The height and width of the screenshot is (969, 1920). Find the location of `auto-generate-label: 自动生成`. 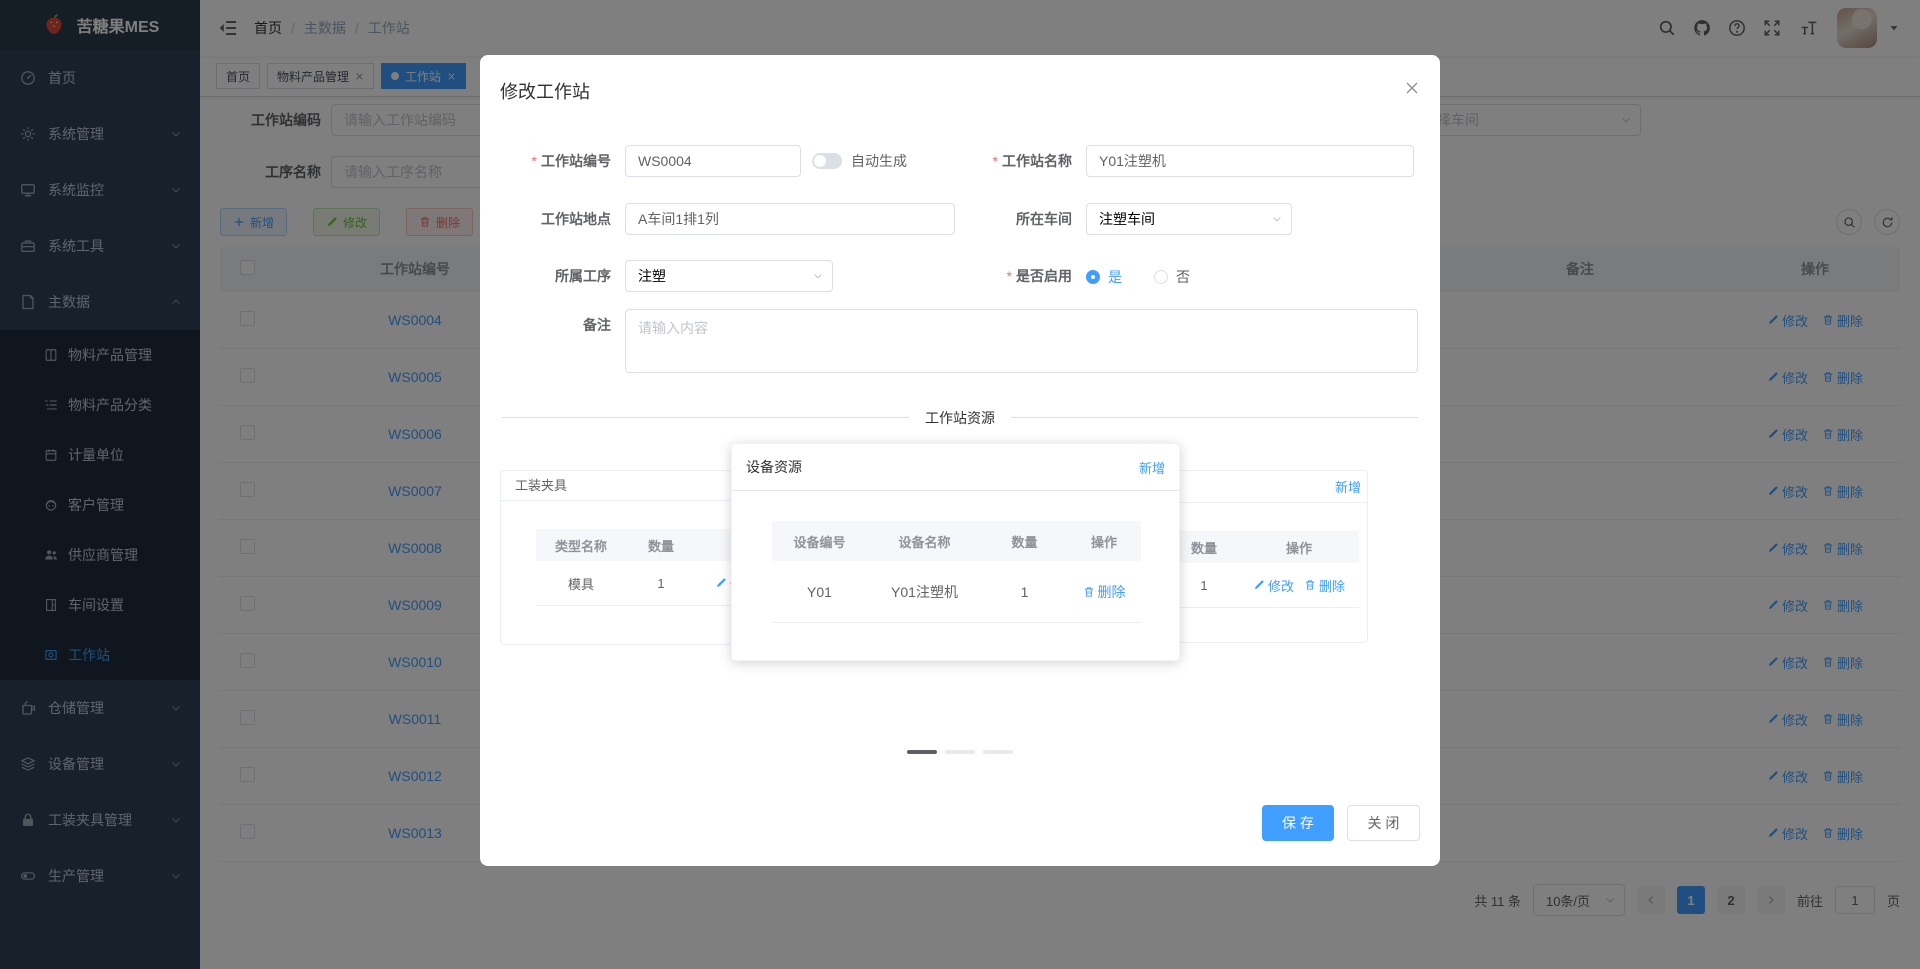

auto-generate-label: 自动生成 is located at coordinates (879, 161).